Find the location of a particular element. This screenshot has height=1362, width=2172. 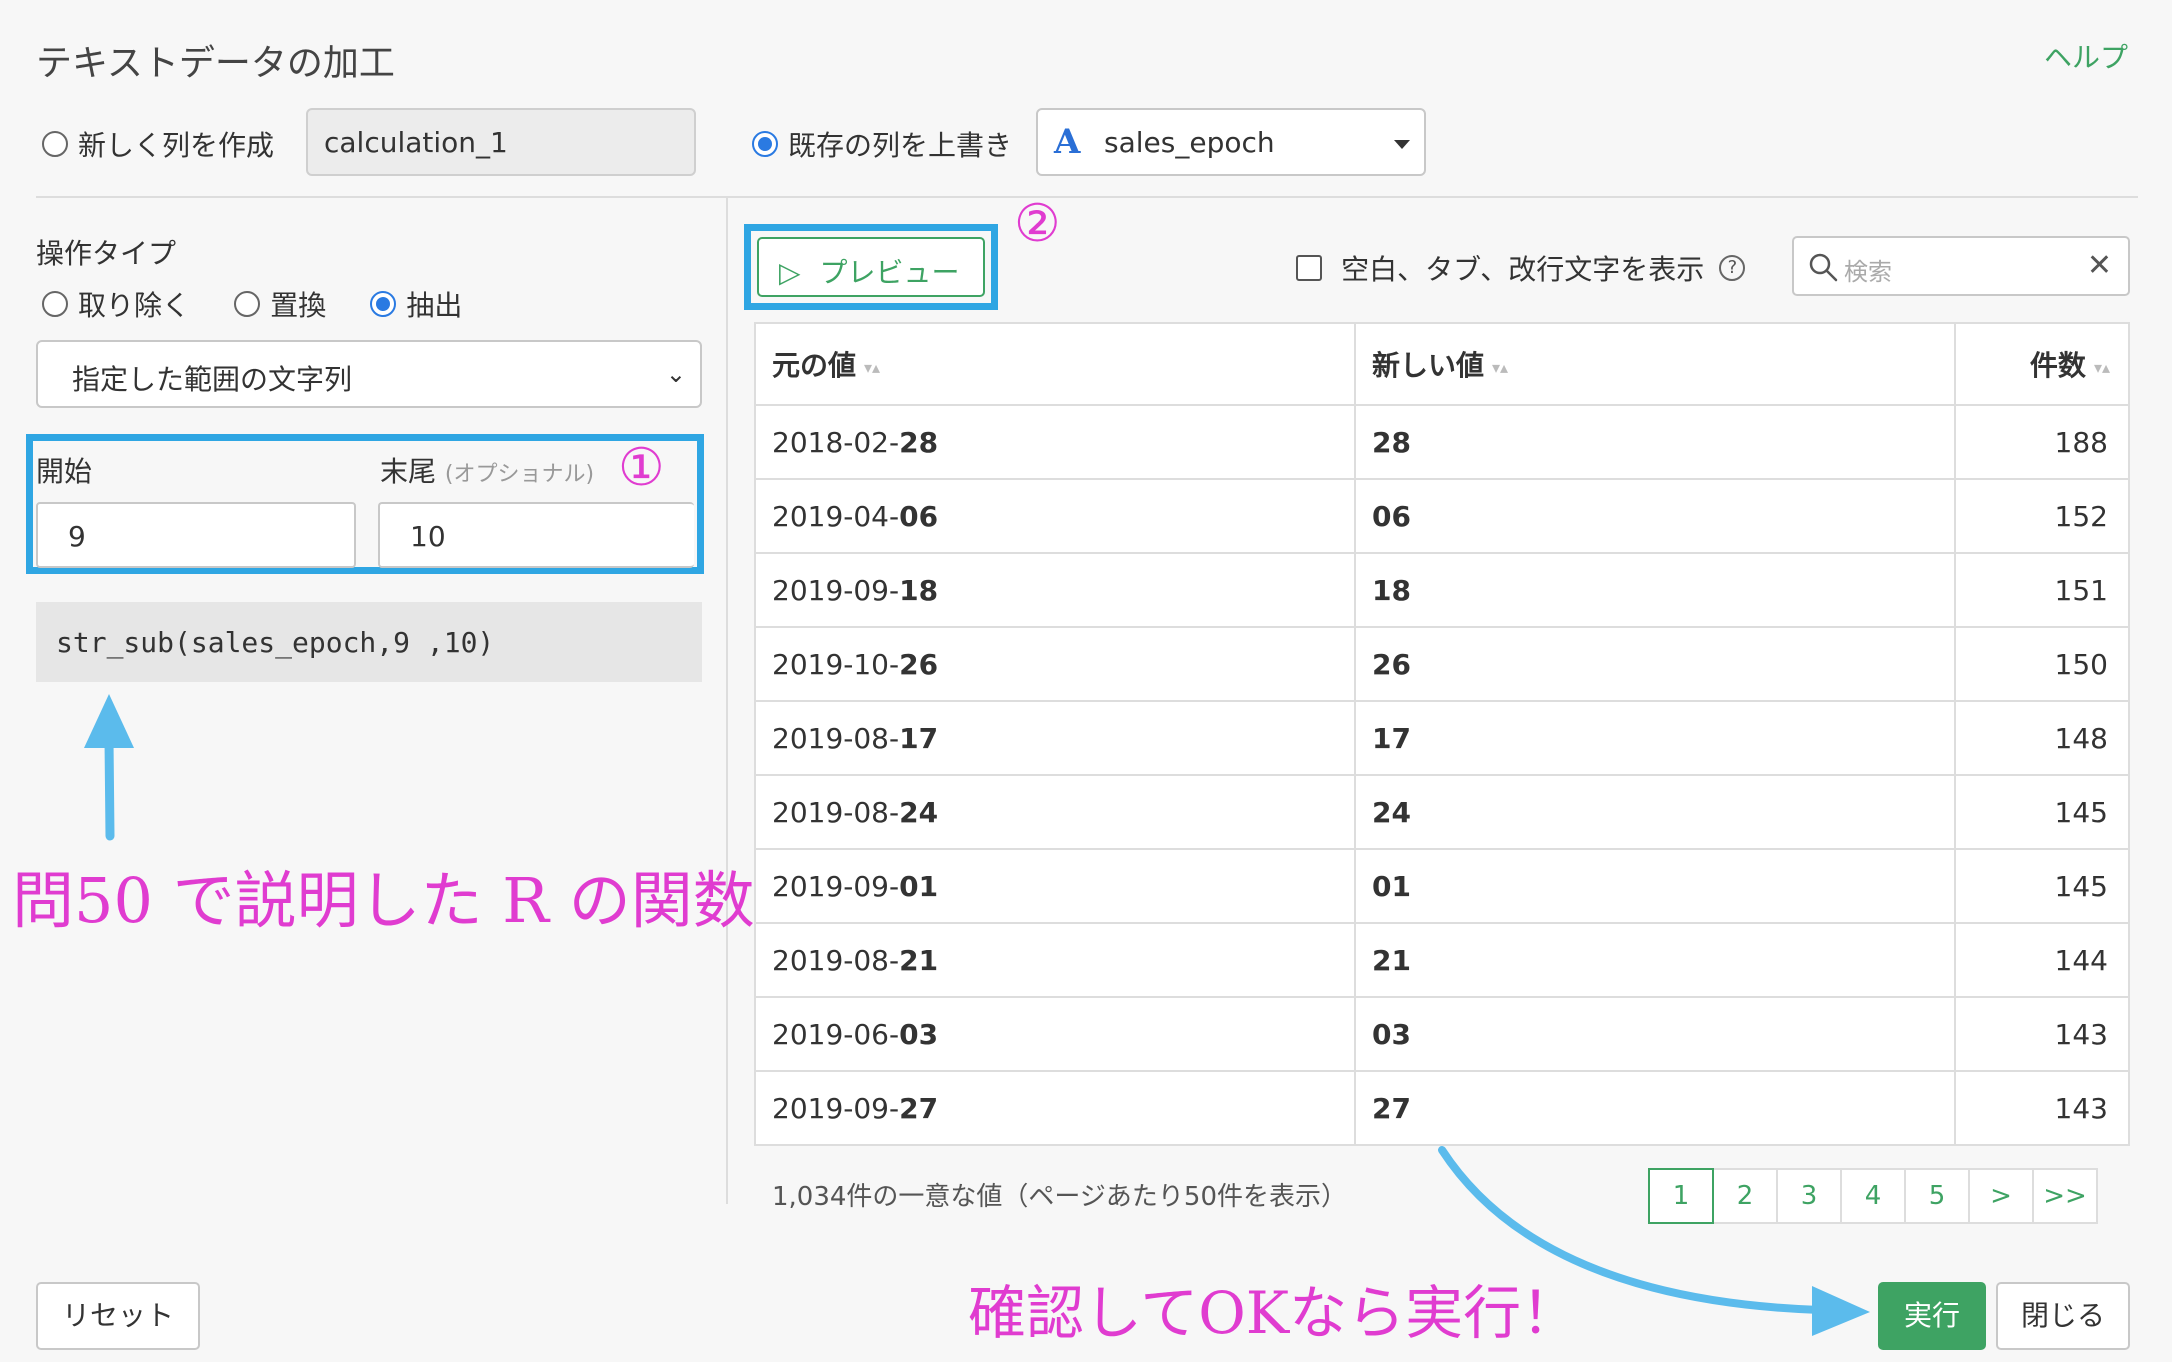

table-row: 2019-08-24 24 145 is located at coordinates (1442, 812).